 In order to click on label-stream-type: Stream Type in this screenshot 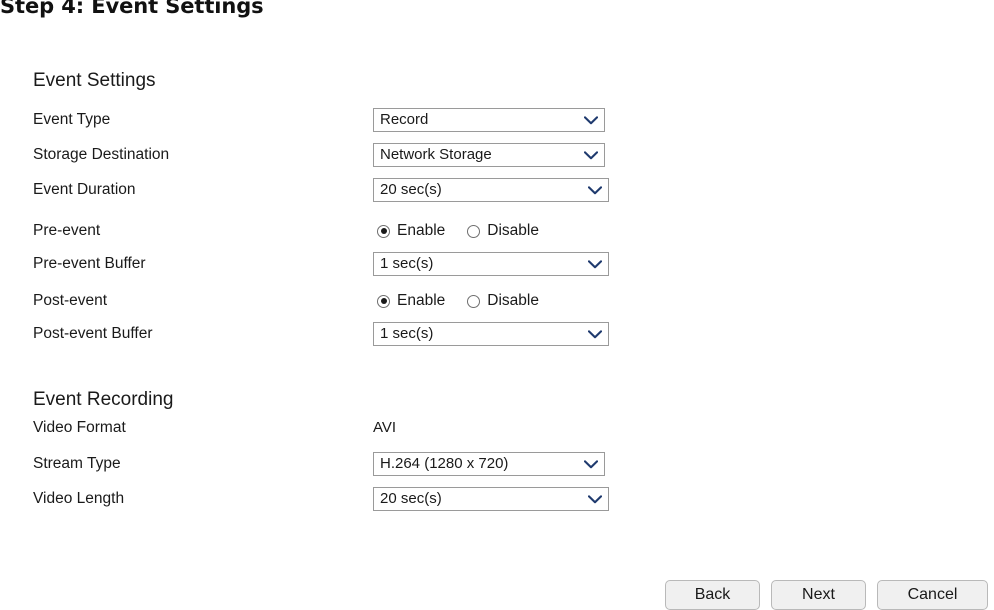, I will do `click(77, 463)`.